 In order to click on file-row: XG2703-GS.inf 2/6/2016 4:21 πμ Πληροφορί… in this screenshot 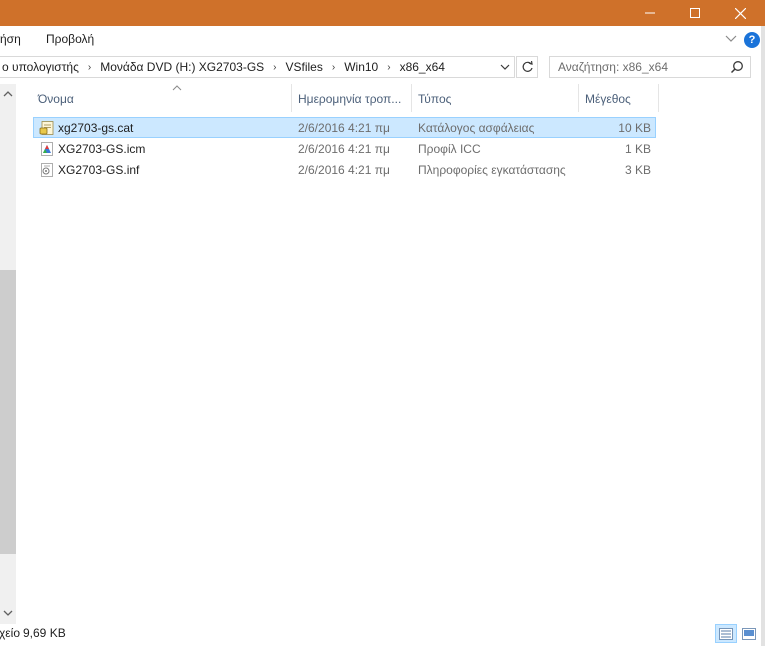, I will do `click(344, 169)`.